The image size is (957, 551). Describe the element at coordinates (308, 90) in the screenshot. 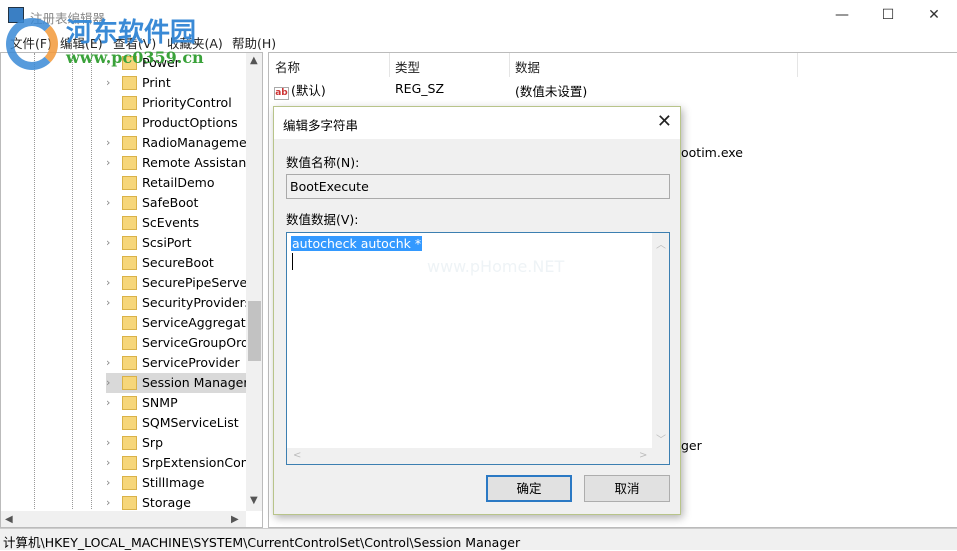

I see `value-name: (默认)` at that location.